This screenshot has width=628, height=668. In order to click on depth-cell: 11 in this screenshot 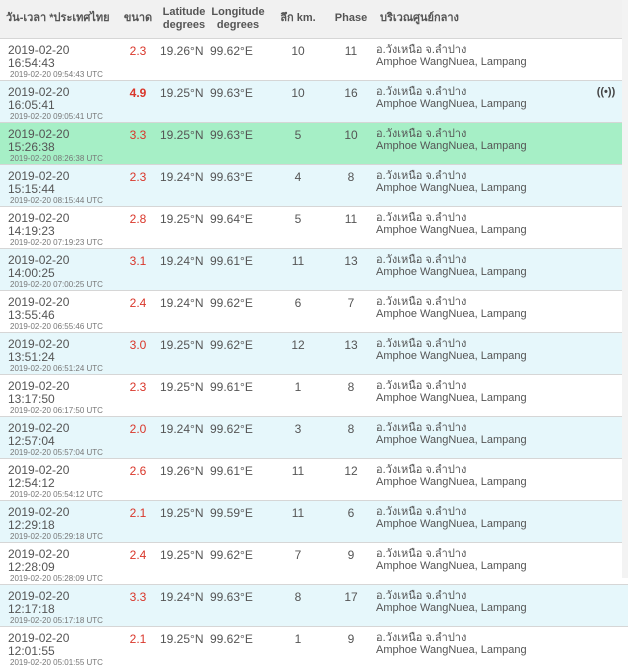, I will do `click(298, 260)`.